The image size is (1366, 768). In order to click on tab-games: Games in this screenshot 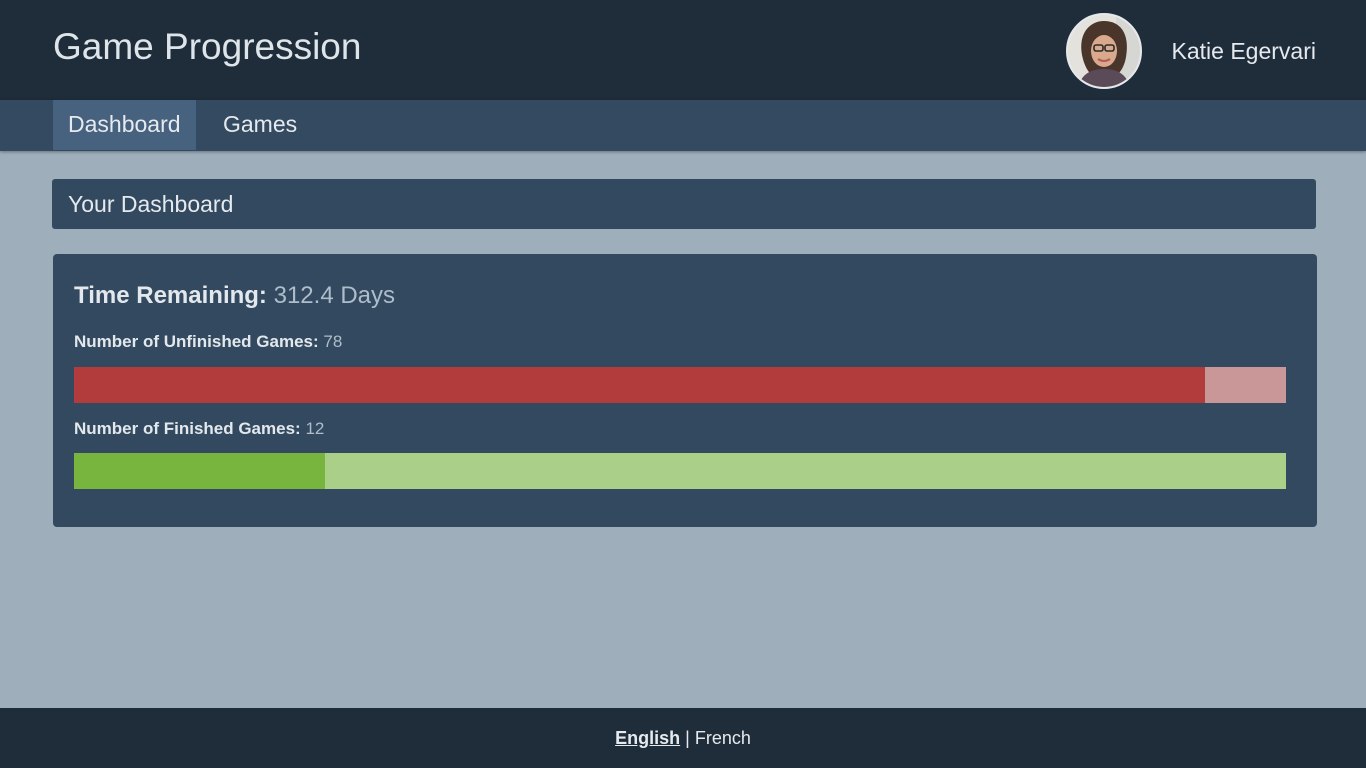, I will do `click(260, 125)`.